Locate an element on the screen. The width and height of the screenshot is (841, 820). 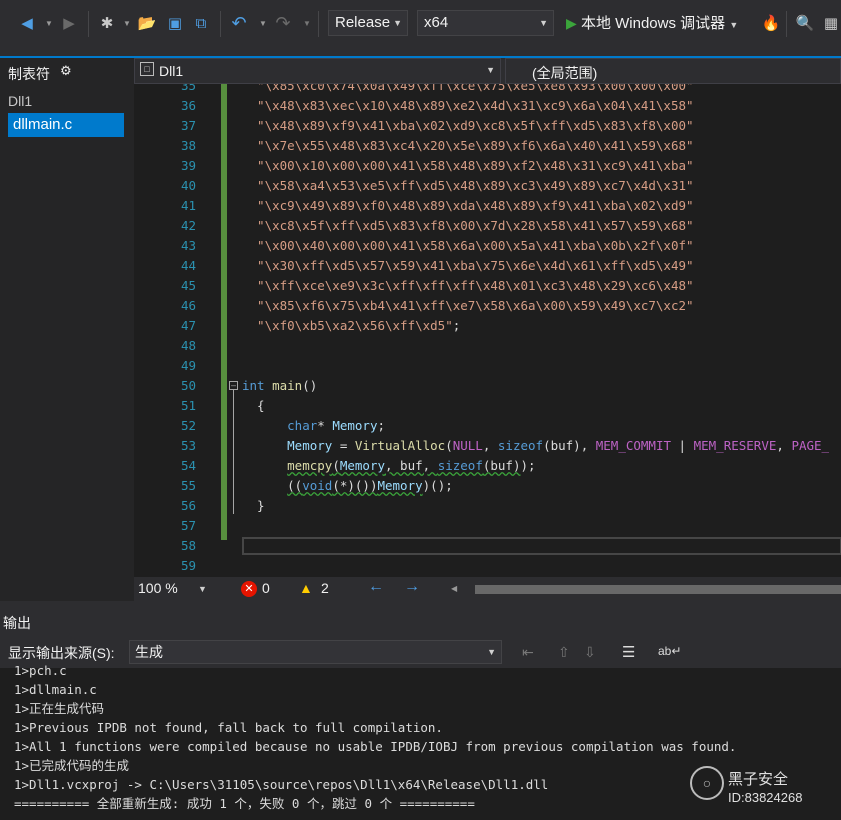
file-node-selected: dllmain.c is located at coordinates (66, 125).